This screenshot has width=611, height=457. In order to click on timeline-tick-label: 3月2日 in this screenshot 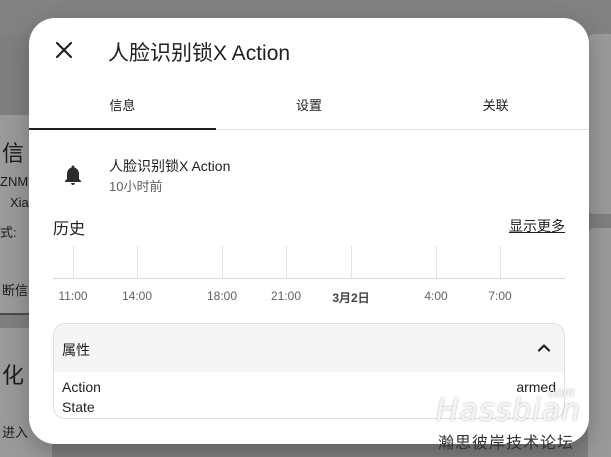, I will do `click(351, 298)`.